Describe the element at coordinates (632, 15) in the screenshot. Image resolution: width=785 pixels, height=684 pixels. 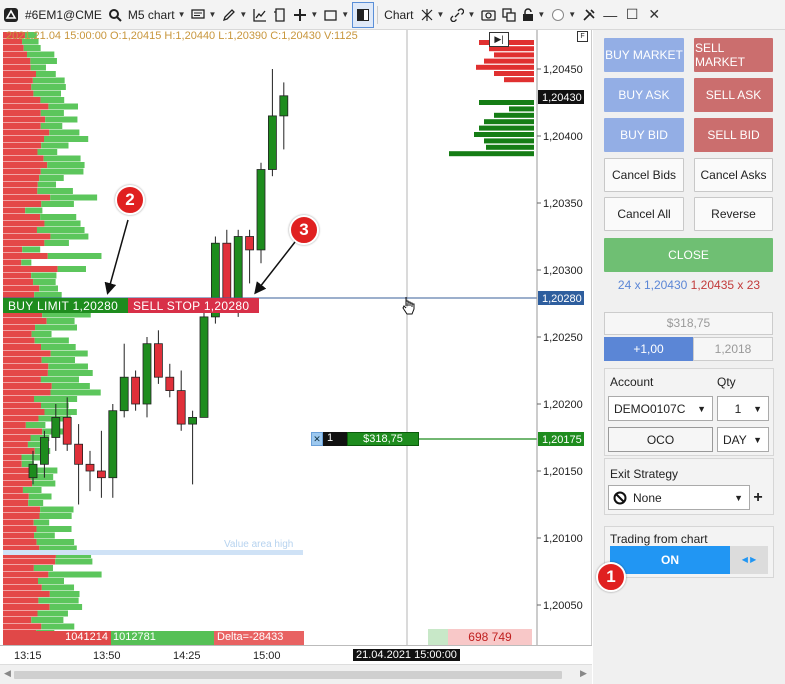
I see `maximize-icon: ☐` at that location.